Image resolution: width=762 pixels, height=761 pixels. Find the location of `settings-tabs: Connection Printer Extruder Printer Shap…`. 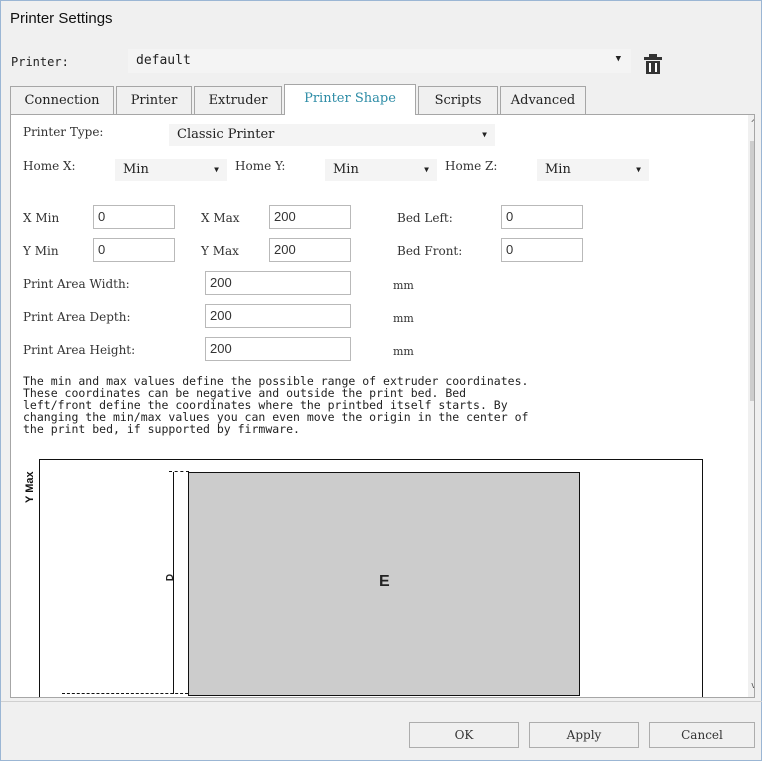

settings-tabs: Connection Printer Extruder Printer Shap… is located at coordinates (380, 99).